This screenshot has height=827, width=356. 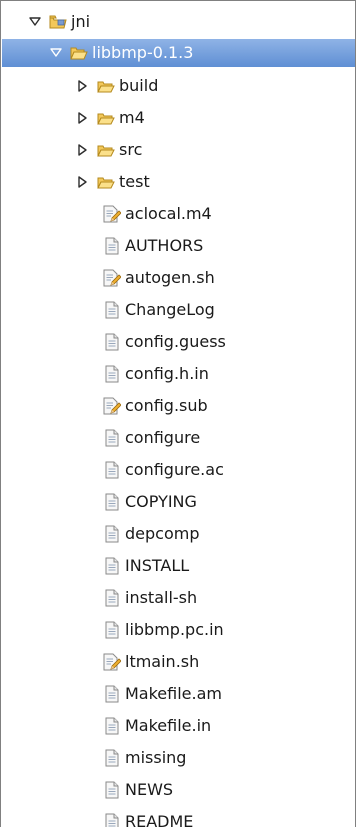 I want to click on tree-item-file: ltmain.sh, so click(x=178, y=662).